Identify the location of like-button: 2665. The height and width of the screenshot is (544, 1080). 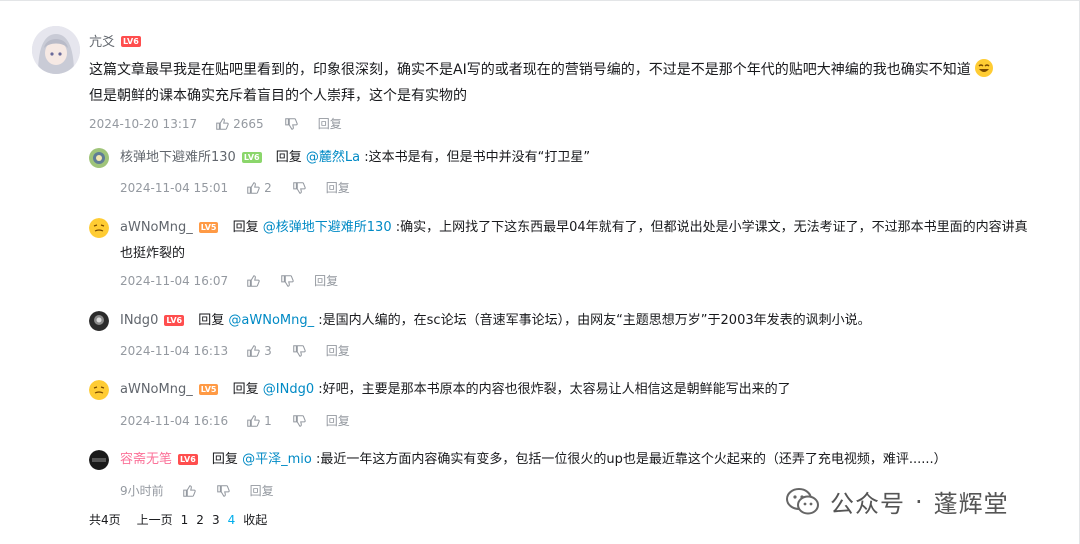
(239, 124).